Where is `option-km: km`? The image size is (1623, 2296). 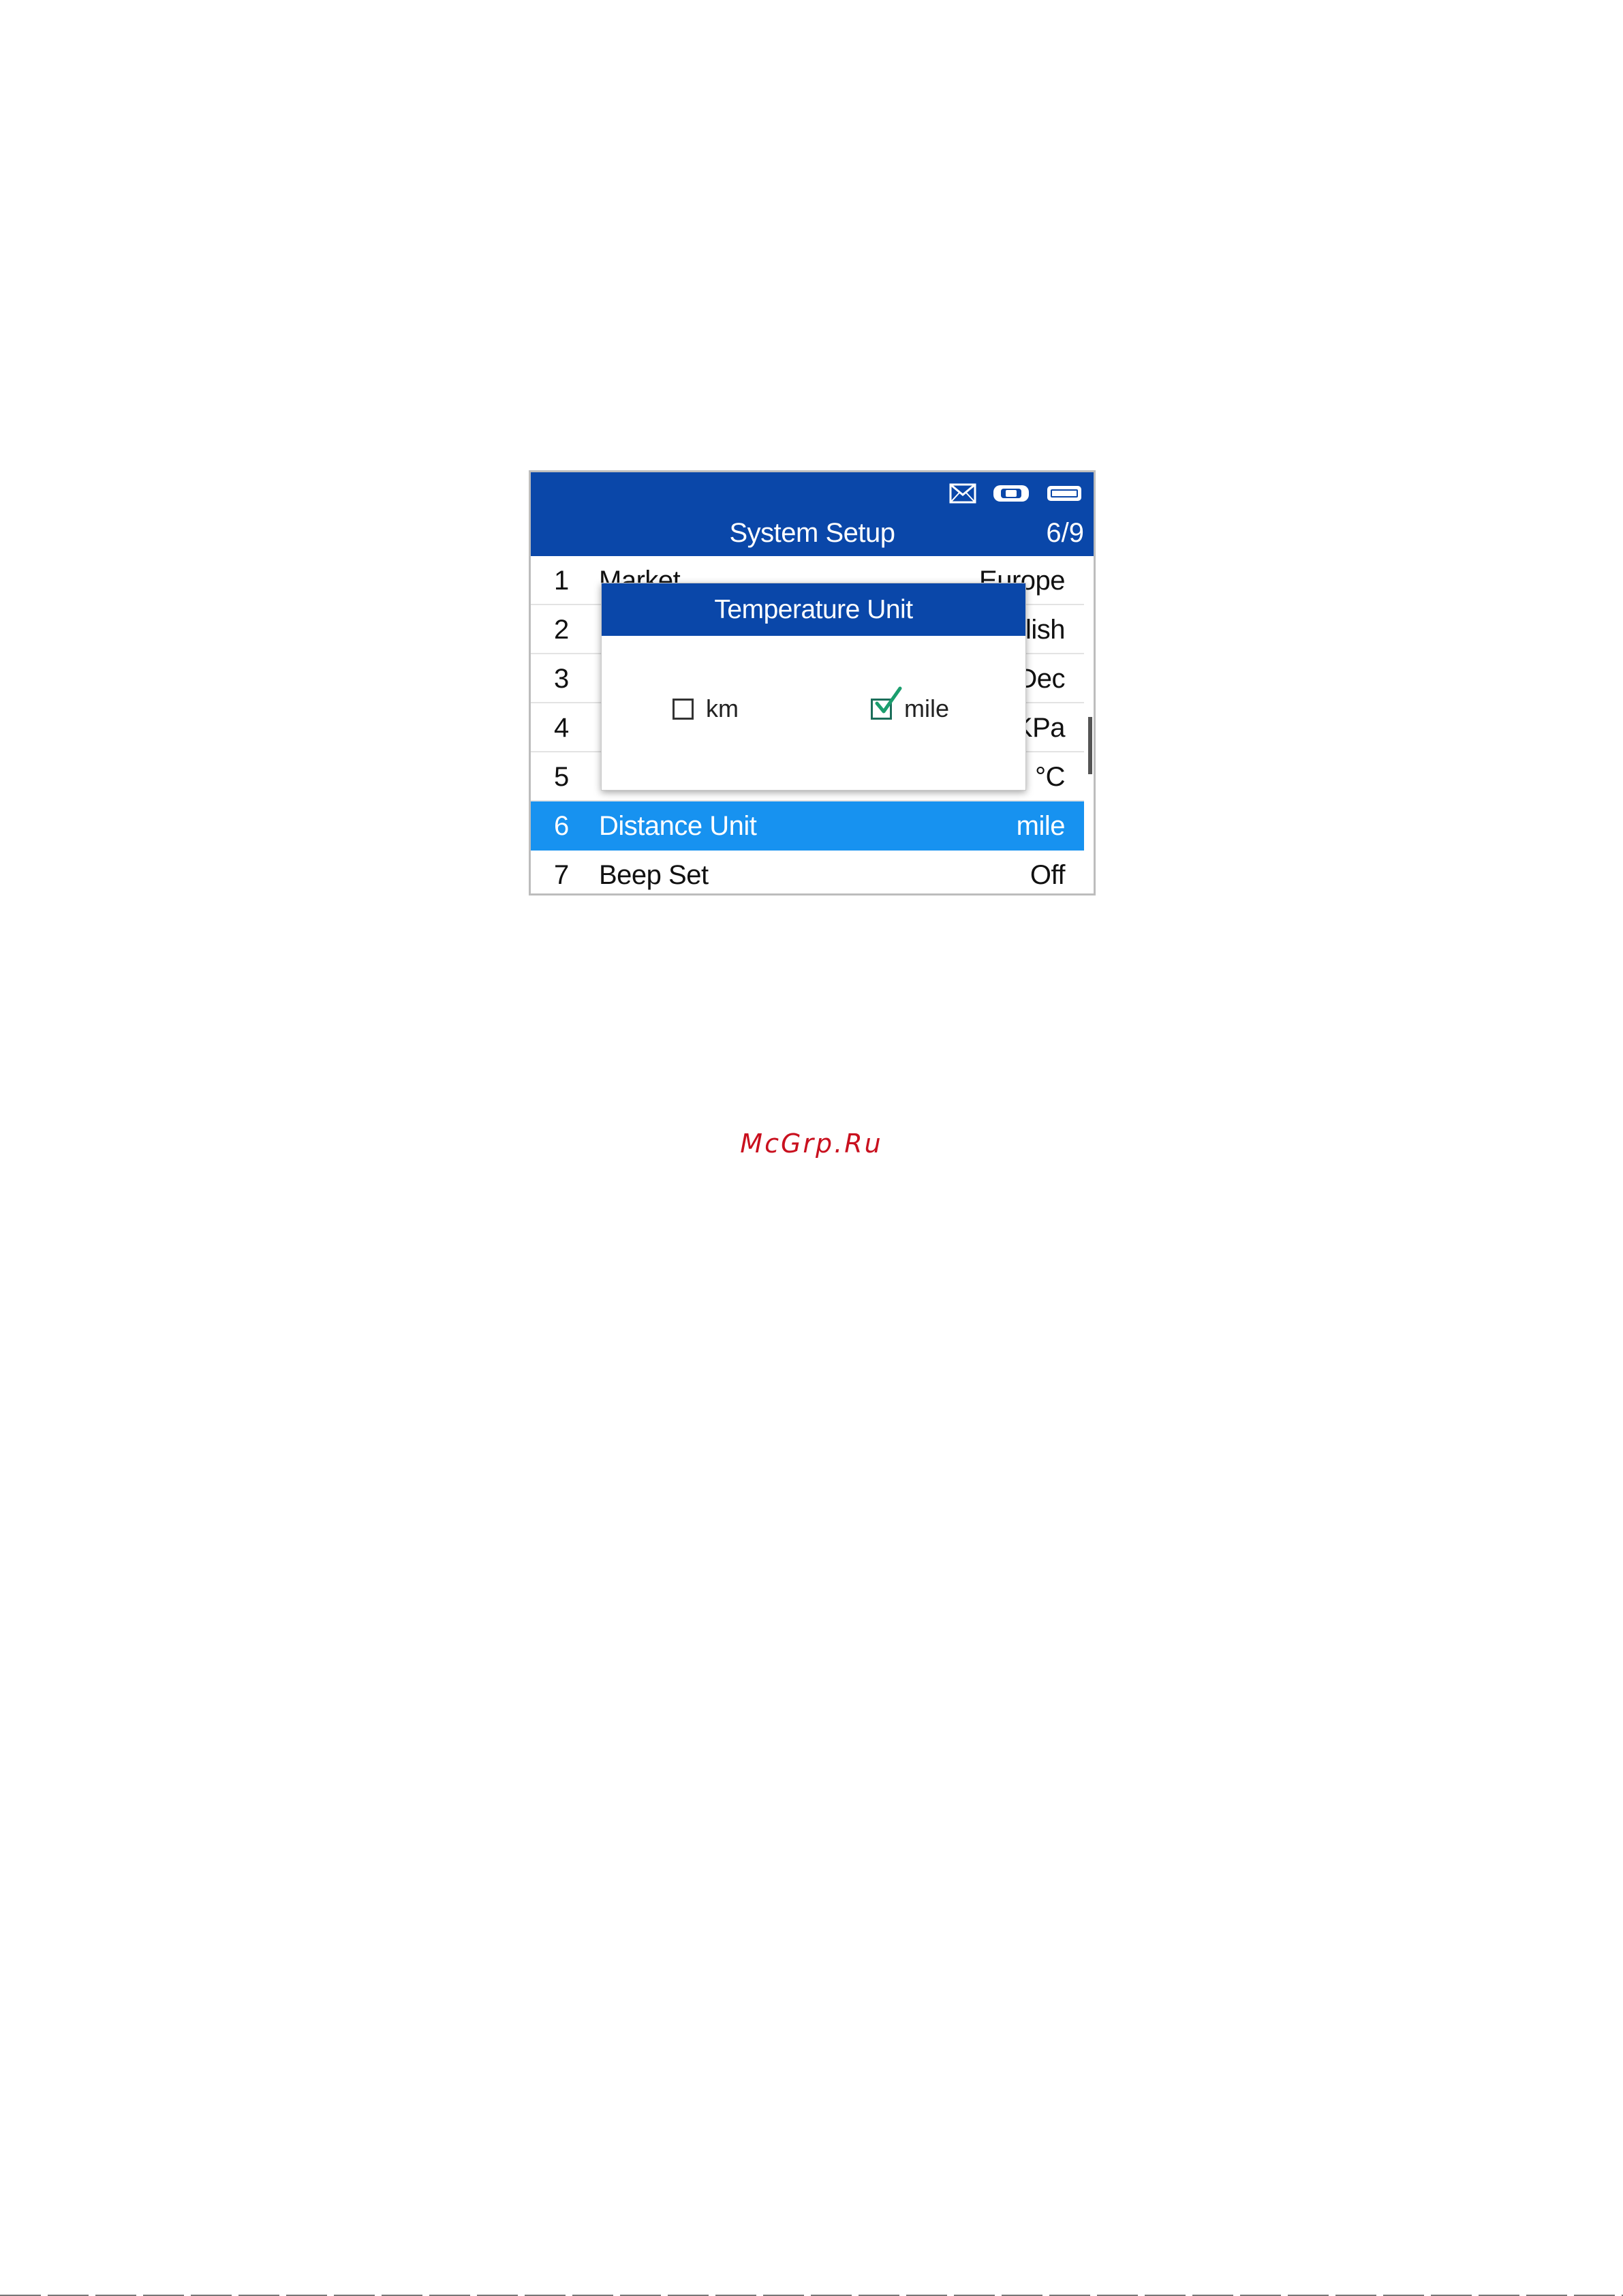
option-km: km is located at coordinates (706, 708).